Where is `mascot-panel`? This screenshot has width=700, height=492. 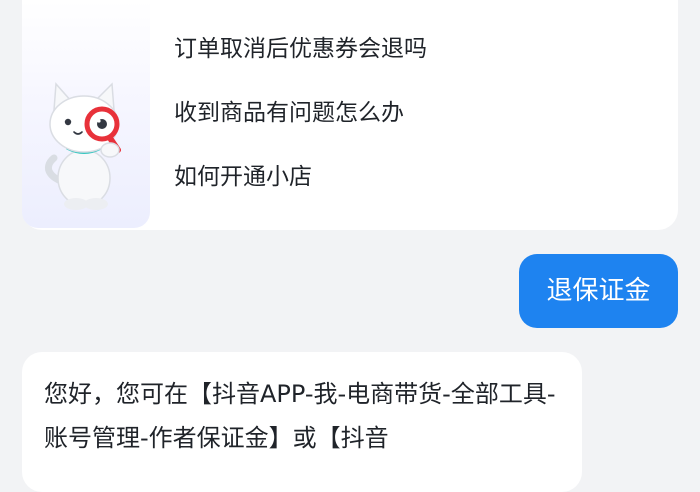 mascot-panel is located at coordinates (86, 114).